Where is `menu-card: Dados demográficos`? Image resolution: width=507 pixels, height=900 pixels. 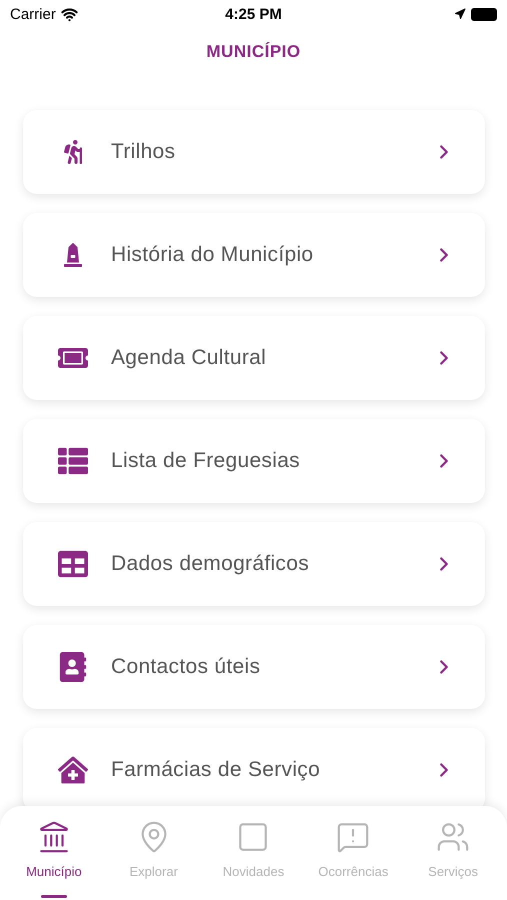
menu-card: Dados demográficos is located at coordinates (254, 564).